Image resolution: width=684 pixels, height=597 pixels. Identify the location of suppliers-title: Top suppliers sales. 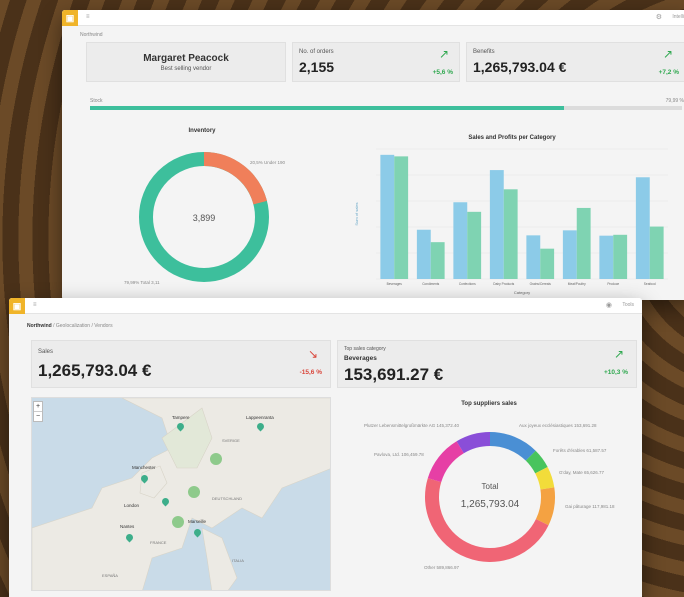
(489, 404).